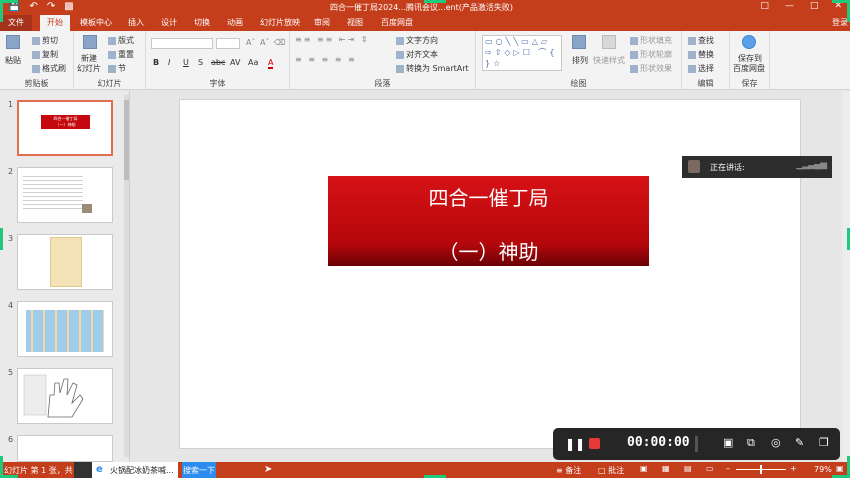 The width and height of the screenshot is (850, 478). What do you see at coordinates (182, 43) in the screenshot?
I see `font-name-combo` at bounding box center [182, 43].